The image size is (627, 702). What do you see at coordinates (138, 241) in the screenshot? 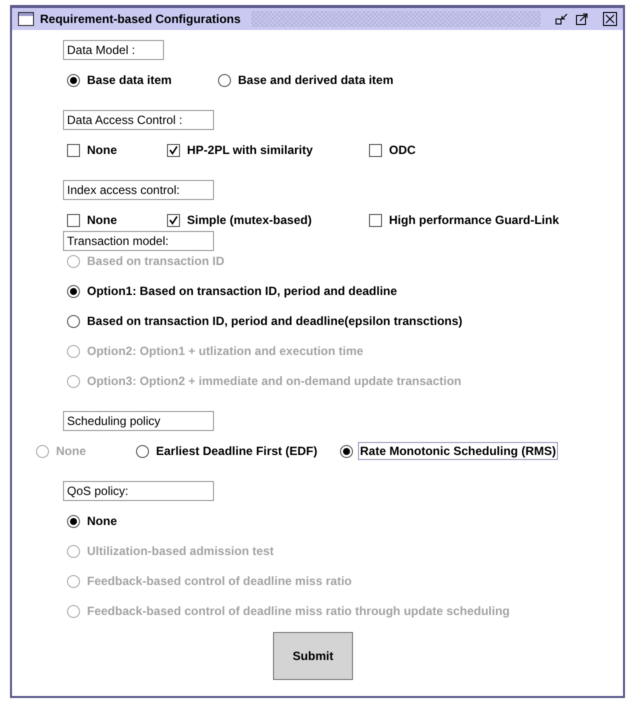
I see `group-label: Transaction model:` at bounding box center [138, 241].